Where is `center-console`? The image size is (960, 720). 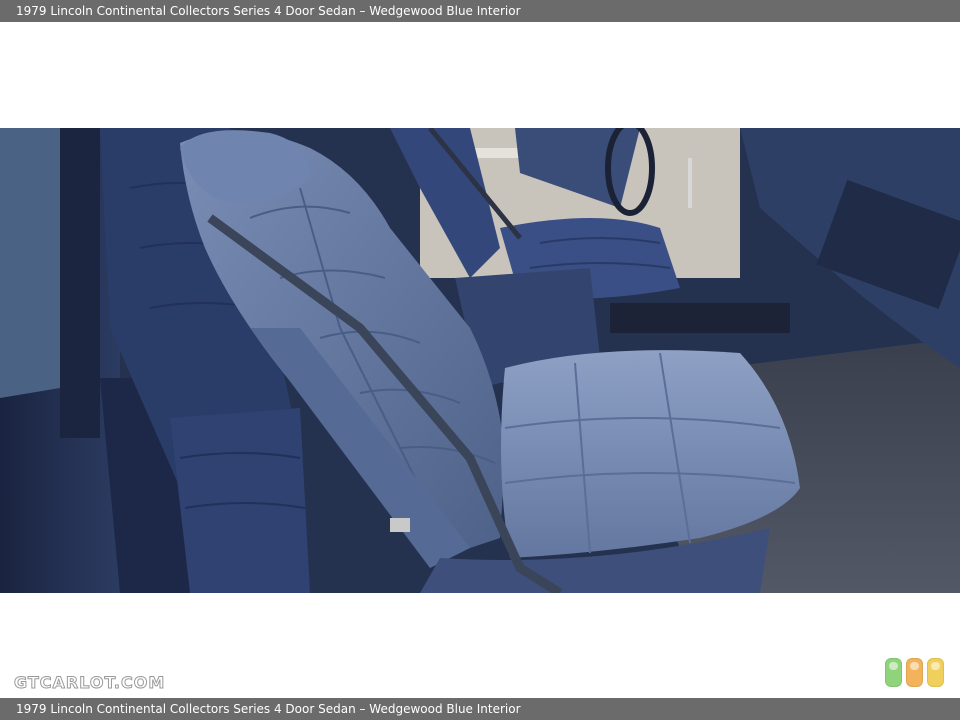
center-console is located at coordinates (700, 318).